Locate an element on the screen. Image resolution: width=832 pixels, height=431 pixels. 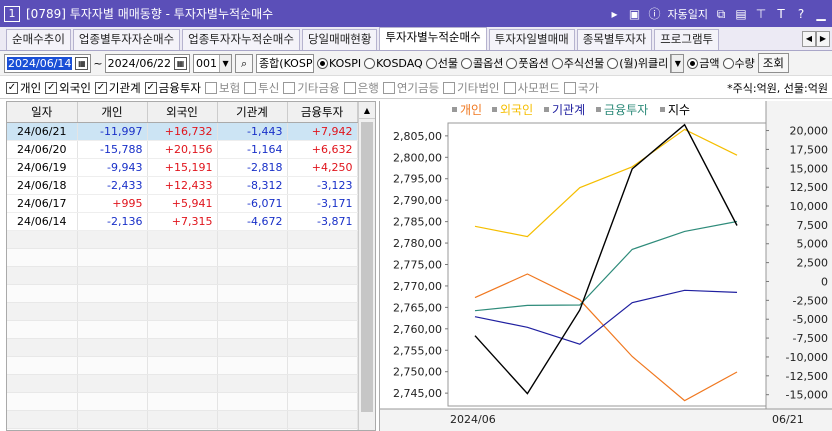
table-row: 24/06/19 -9,943 +15,191 -2,818 +4,250 is located at coordinates (182, 167).